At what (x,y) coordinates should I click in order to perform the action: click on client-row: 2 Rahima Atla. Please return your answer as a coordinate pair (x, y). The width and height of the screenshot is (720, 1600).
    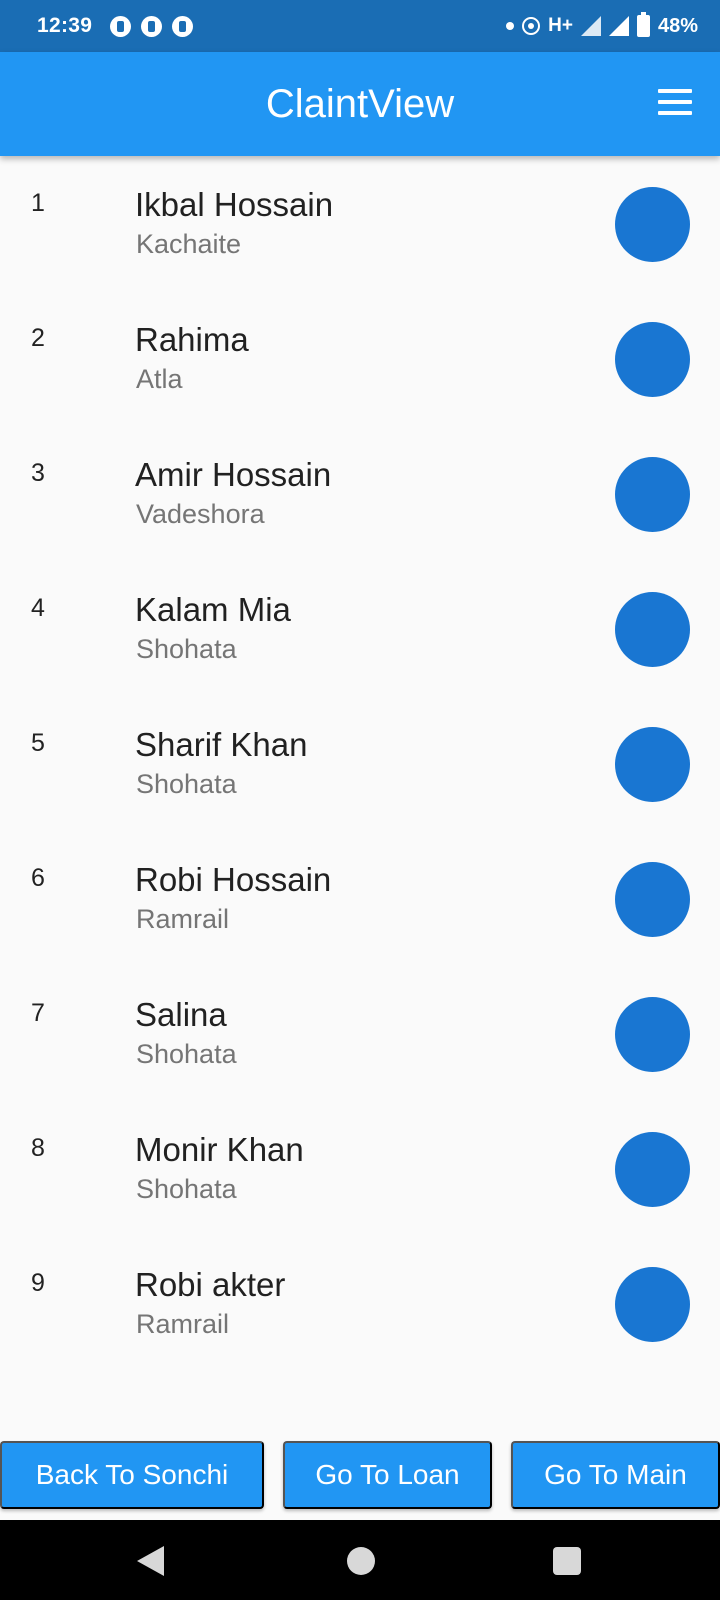
    Looking at the image, I should click on (360, 358).